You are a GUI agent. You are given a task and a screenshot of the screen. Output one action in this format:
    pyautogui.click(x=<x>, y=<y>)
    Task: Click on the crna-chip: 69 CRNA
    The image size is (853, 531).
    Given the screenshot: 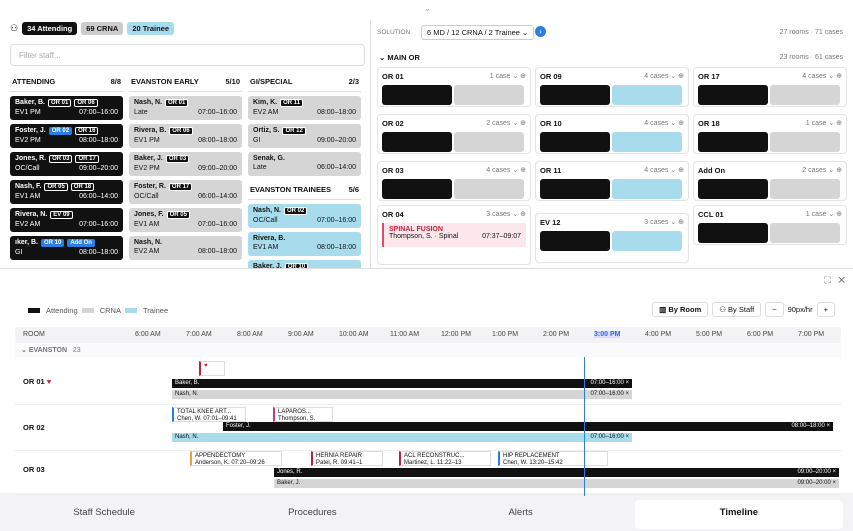 What is the action you would take?
    pyautogui.click(x=102, y=28)
    